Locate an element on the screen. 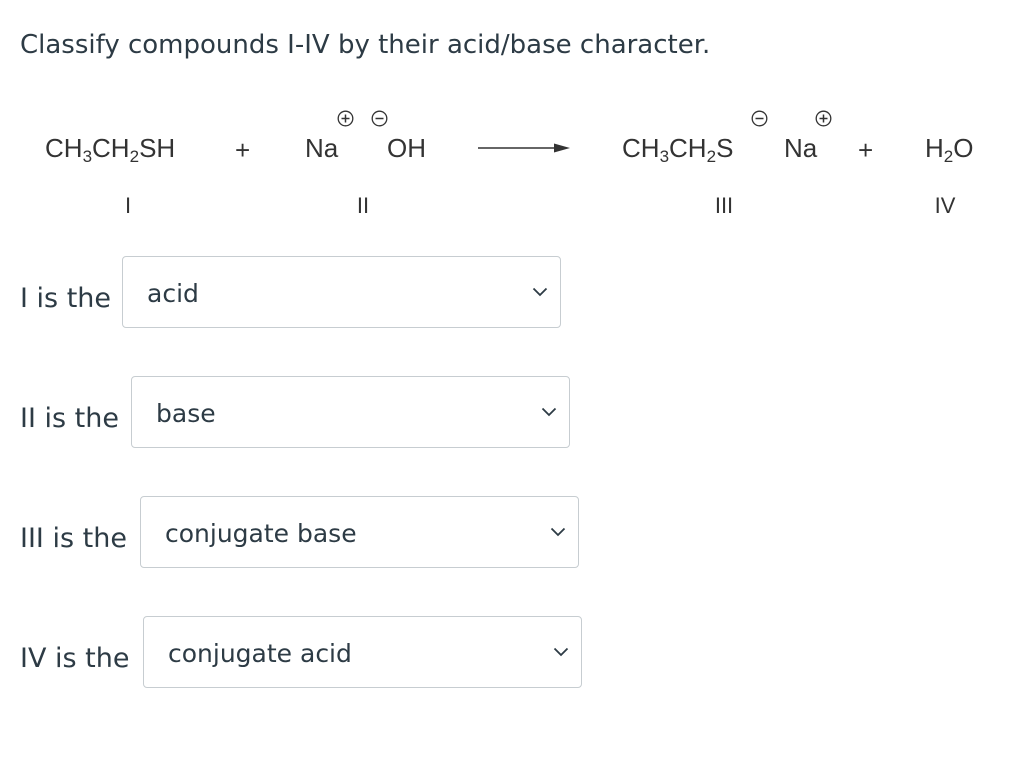  select-value: acid is located at coordinates (173, 293).